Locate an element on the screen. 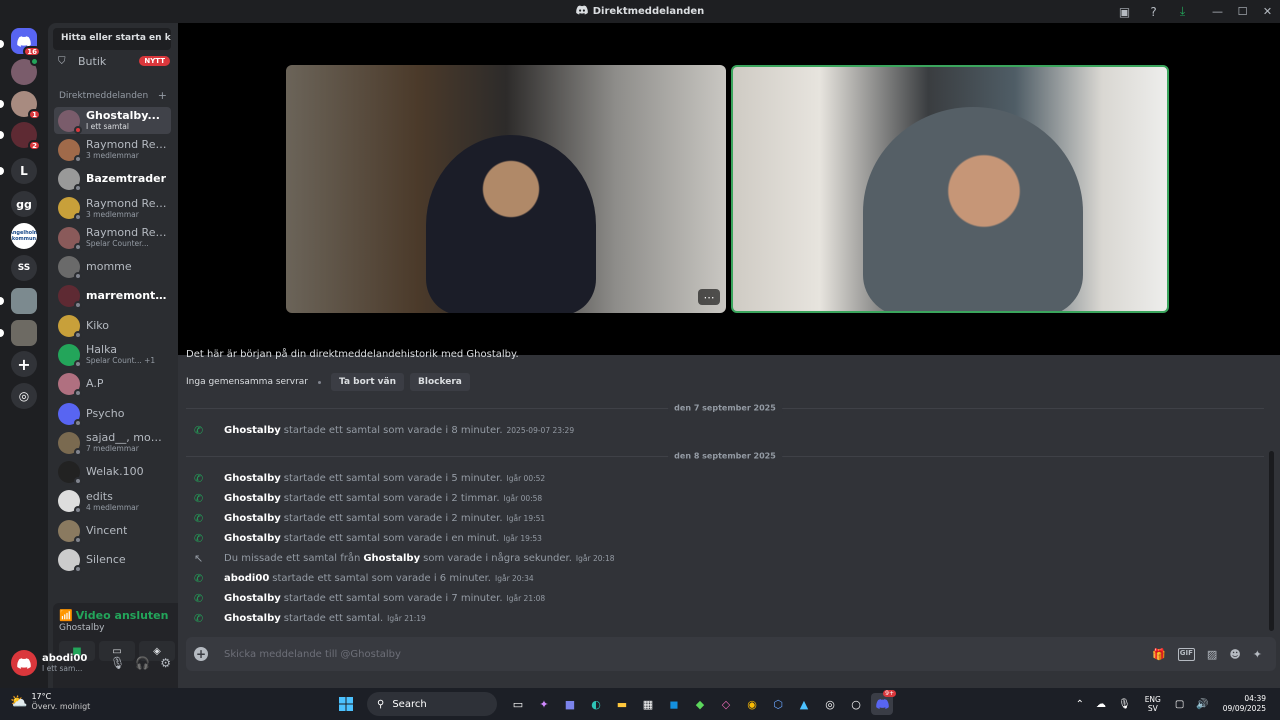  compass-icon: ◎ is located at coordinates (24, 396).